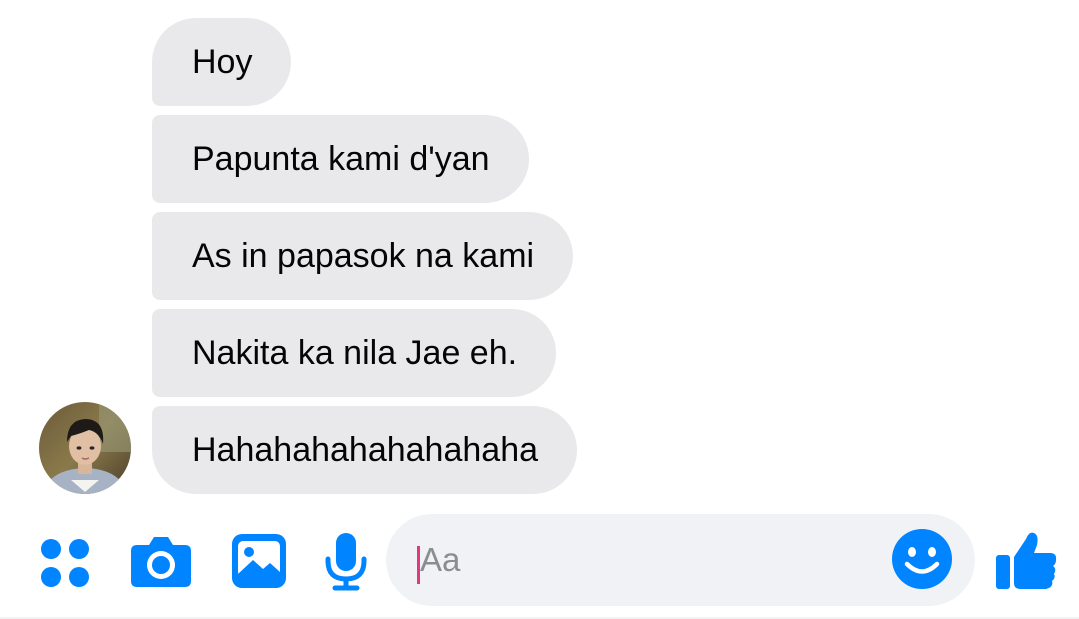 The height and width of the screenshot is (619, 1079). I want to click on avatar-image, so click(85, 448).